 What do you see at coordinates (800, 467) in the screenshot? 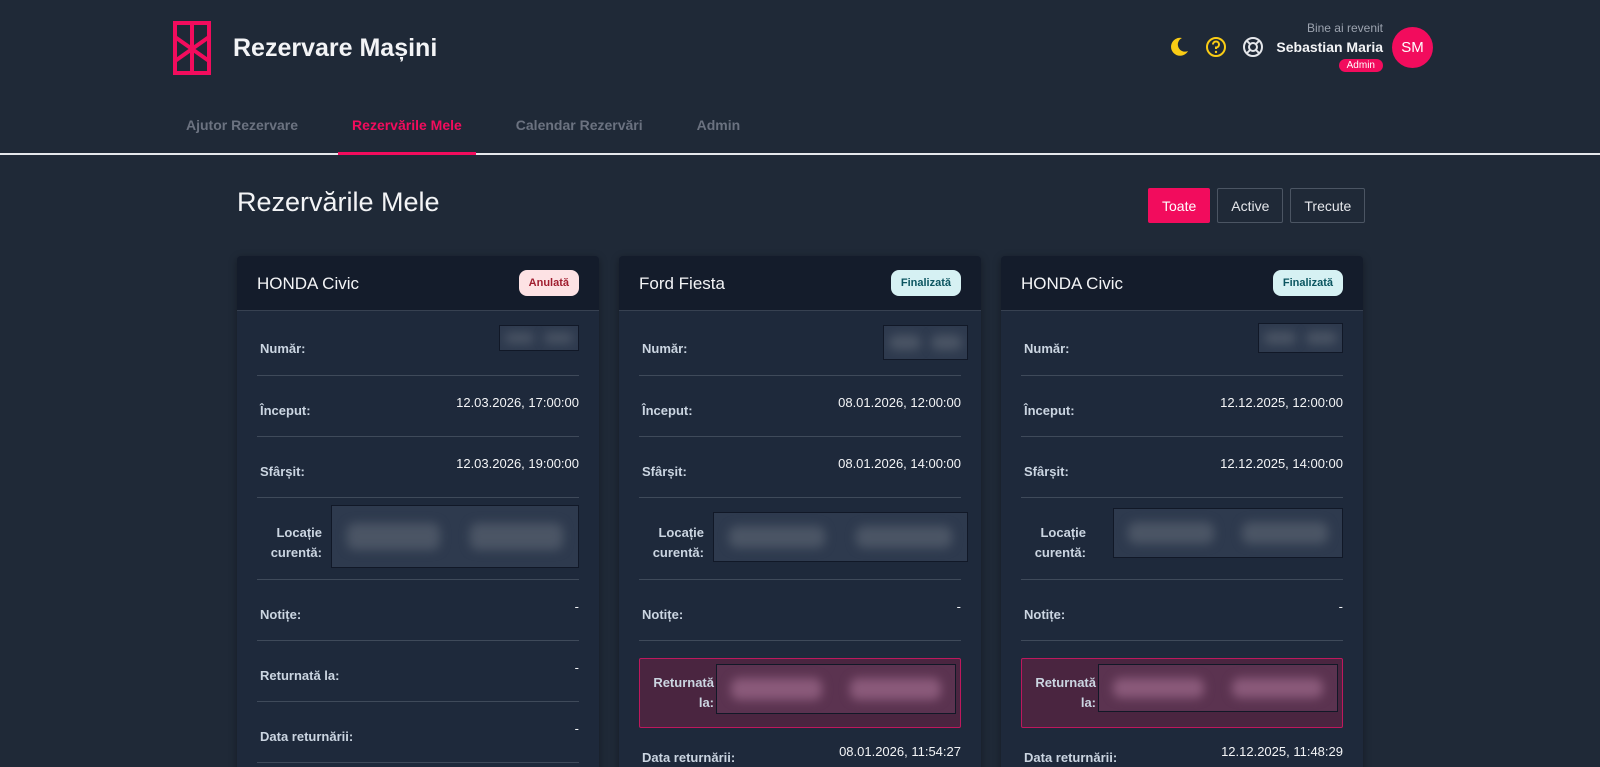
I see `end-row: Sfârșit: 08.01.2026, 14:00:00` at bounding box center [800, 467].